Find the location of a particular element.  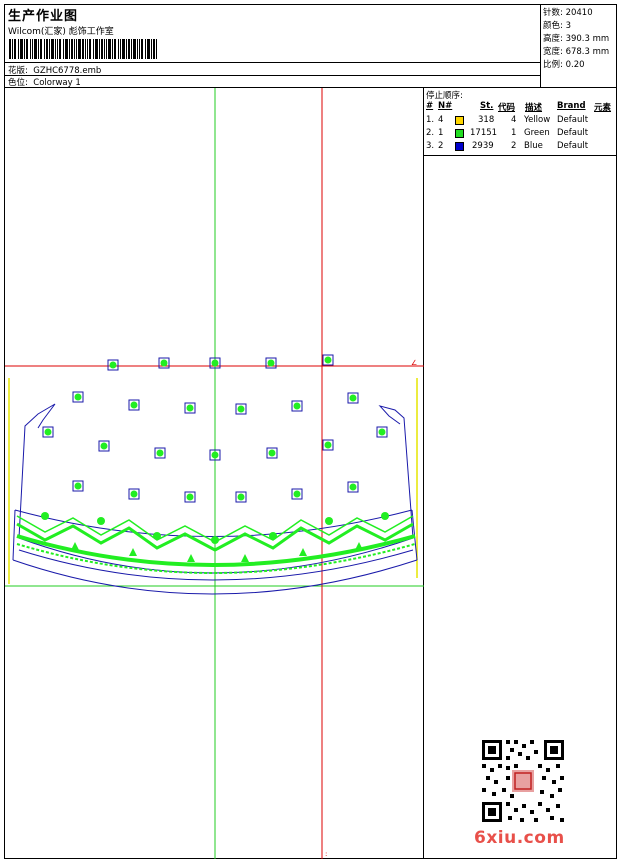

page-title: 生产作业图 is located at coordinates (43, 16).